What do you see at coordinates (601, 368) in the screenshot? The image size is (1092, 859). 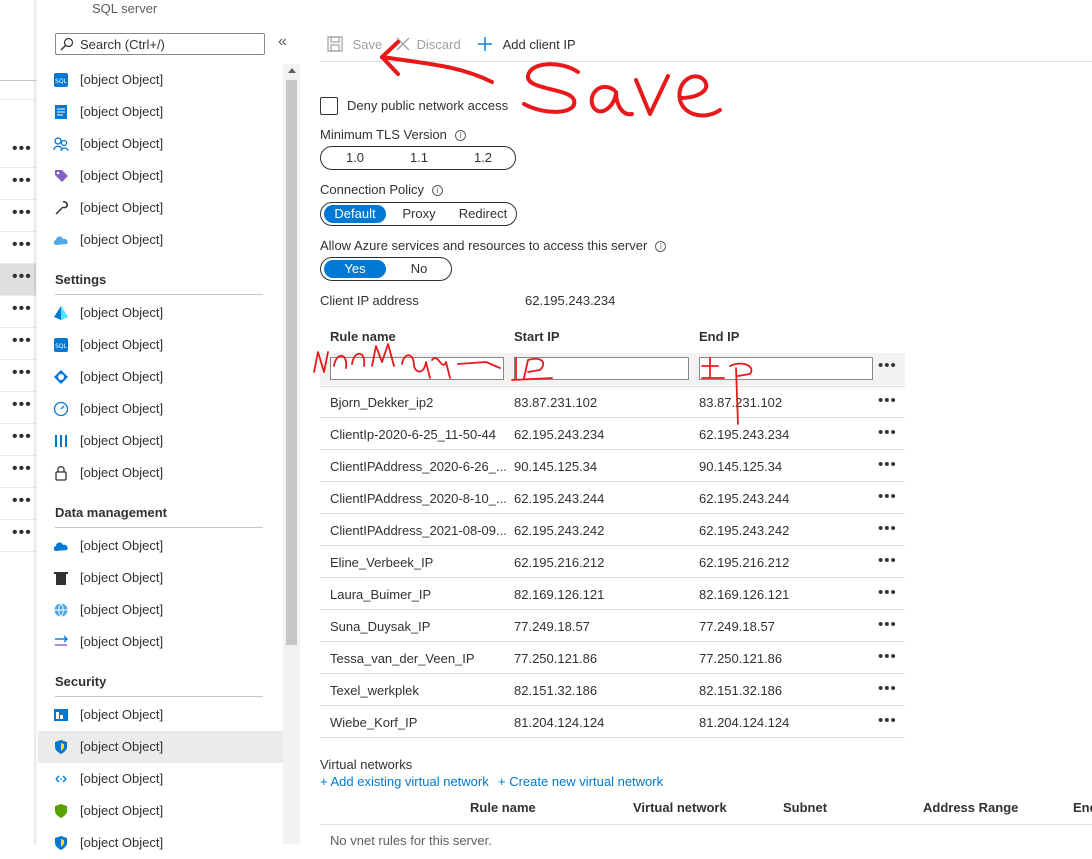 I see `new-start-ip-input` at bounding box center [601, 368].